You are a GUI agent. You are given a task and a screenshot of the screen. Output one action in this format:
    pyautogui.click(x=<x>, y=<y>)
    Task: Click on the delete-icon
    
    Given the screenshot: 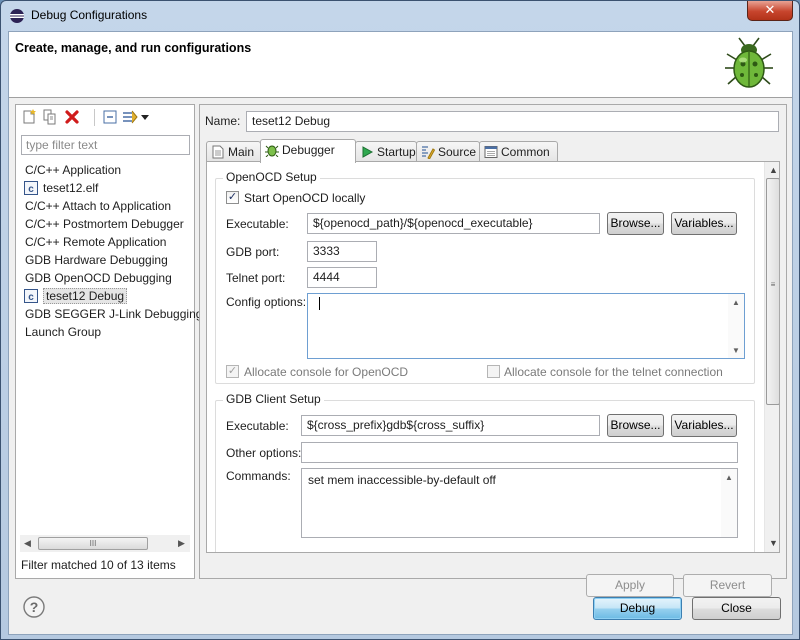 What is the action you would take?
    pyautogui.click(x=72, y=117)
    